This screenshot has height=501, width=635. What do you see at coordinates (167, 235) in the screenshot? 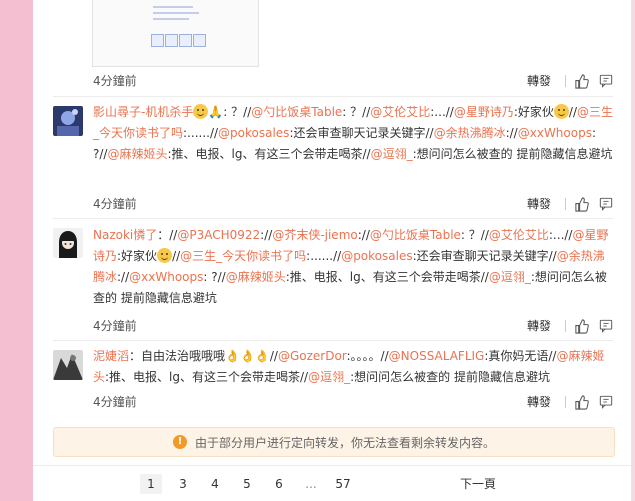
I see `comment-fragment: ：//` at bounding box center [167, 235].